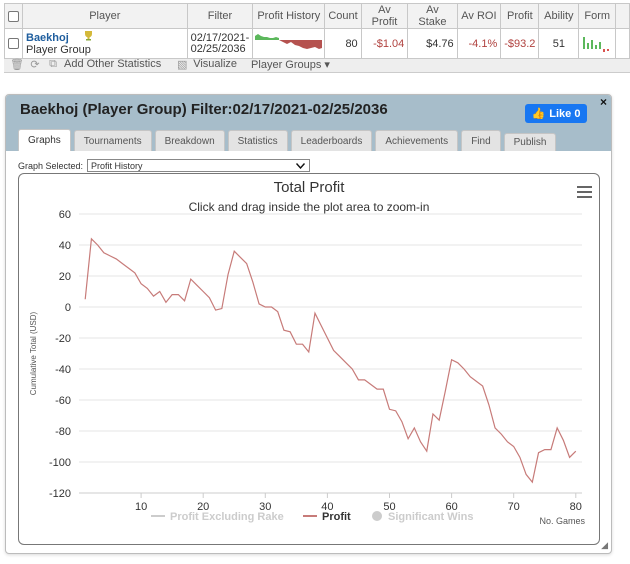 This screenshot has height=564, width=630. What do you see at coordinates (53, 64) in the screenshot?
I see `add-stats-icon: ⧉` at bounding box center [53, 64].